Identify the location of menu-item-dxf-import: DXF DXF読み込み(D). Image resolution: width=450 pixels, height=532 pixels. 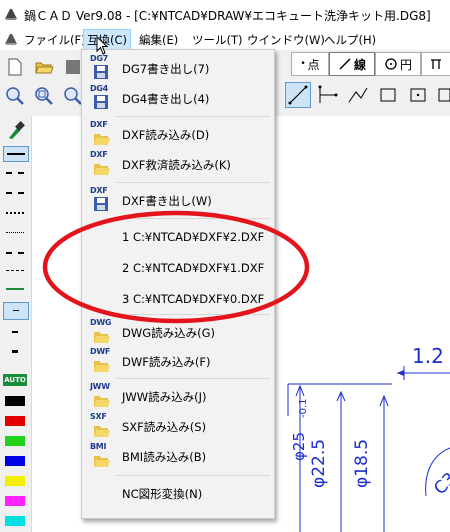
(178, 133).